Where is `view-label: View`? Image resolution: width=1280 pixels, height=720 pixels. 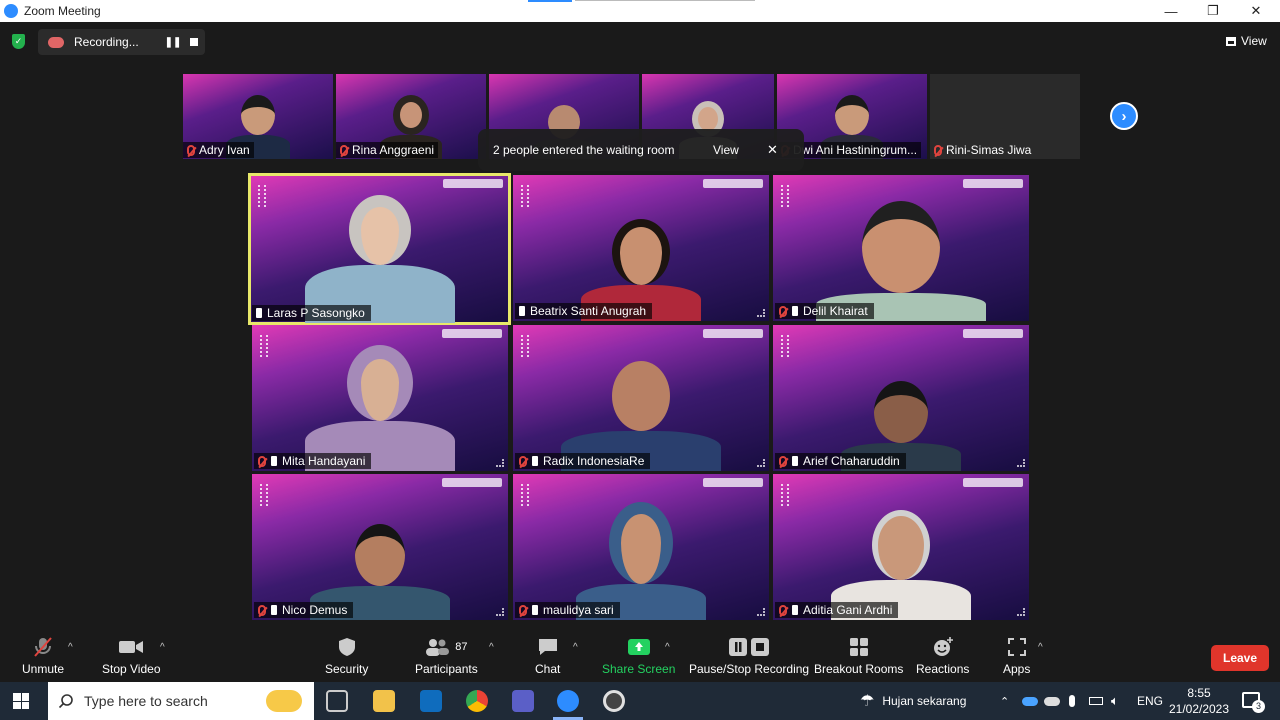 view-label: View is located at coordinates (1254, 41).